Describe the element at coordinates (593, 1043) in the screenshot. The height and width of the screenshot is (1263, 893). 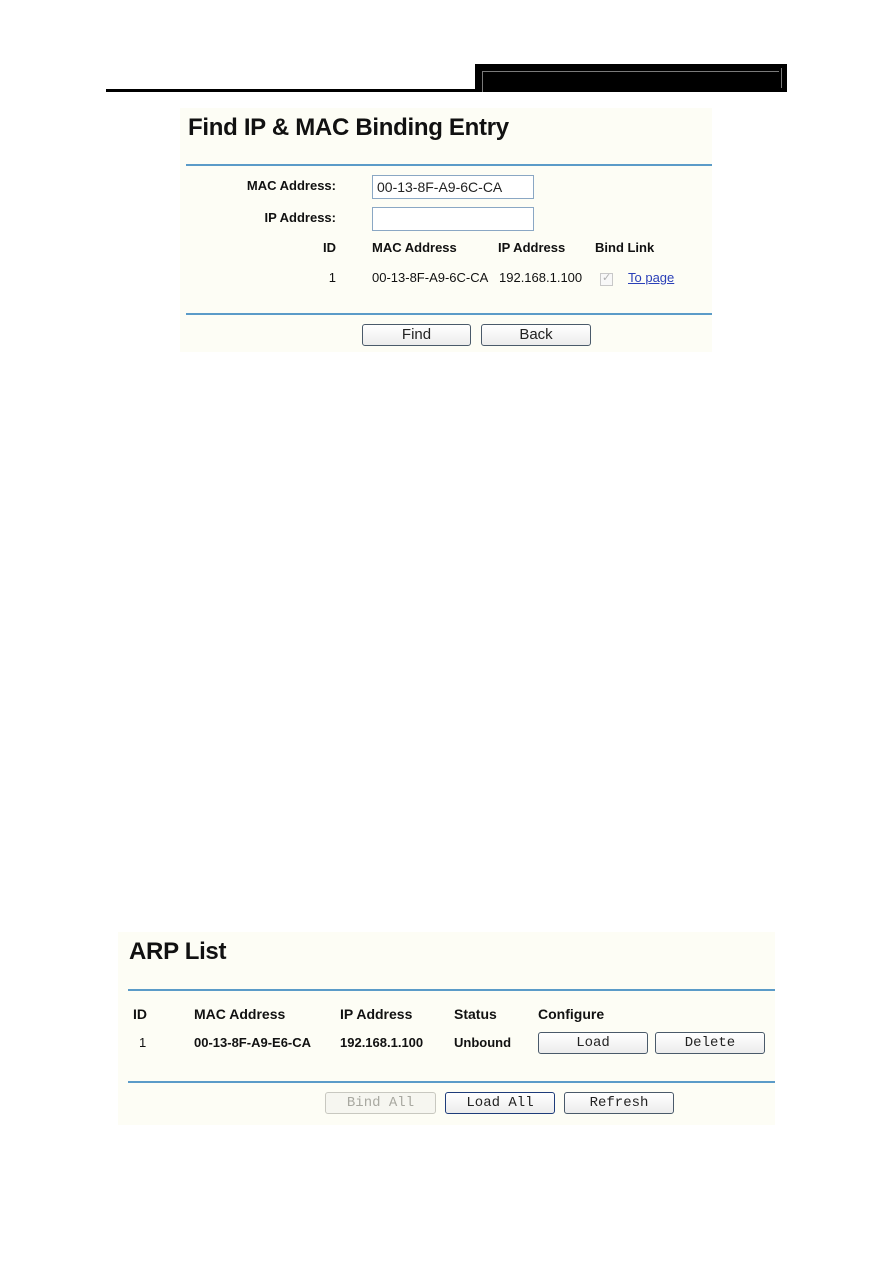
I see `load-button: Load` at that location.